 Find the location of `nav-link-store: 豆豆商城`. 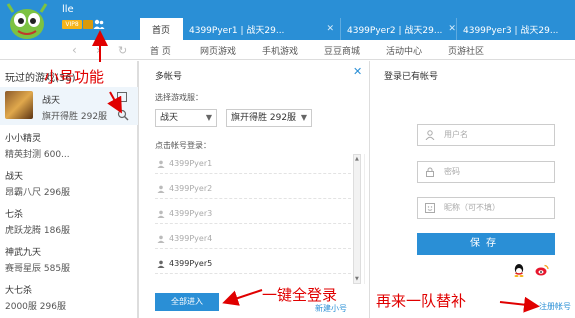

nav-link-store: 豆豆商城 is located at coordinates (342, 50).